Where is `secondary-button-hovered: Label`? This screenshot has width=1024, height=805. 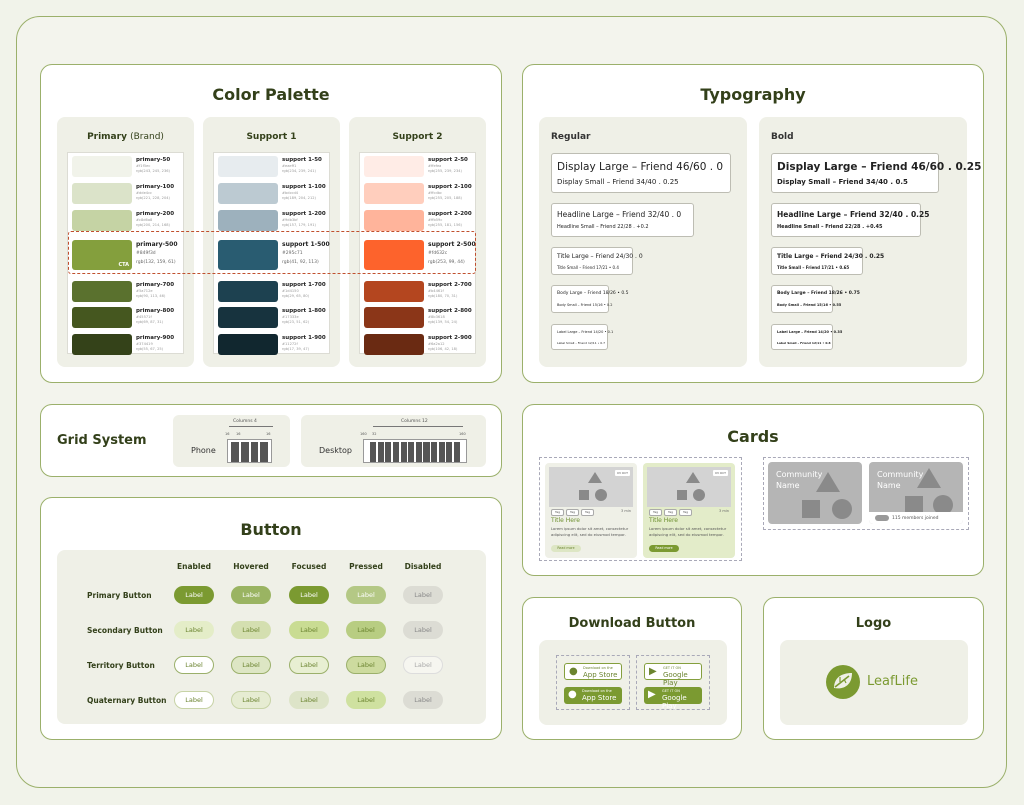 secondary-button-hovered: Label is located at coordinates (251, 630).